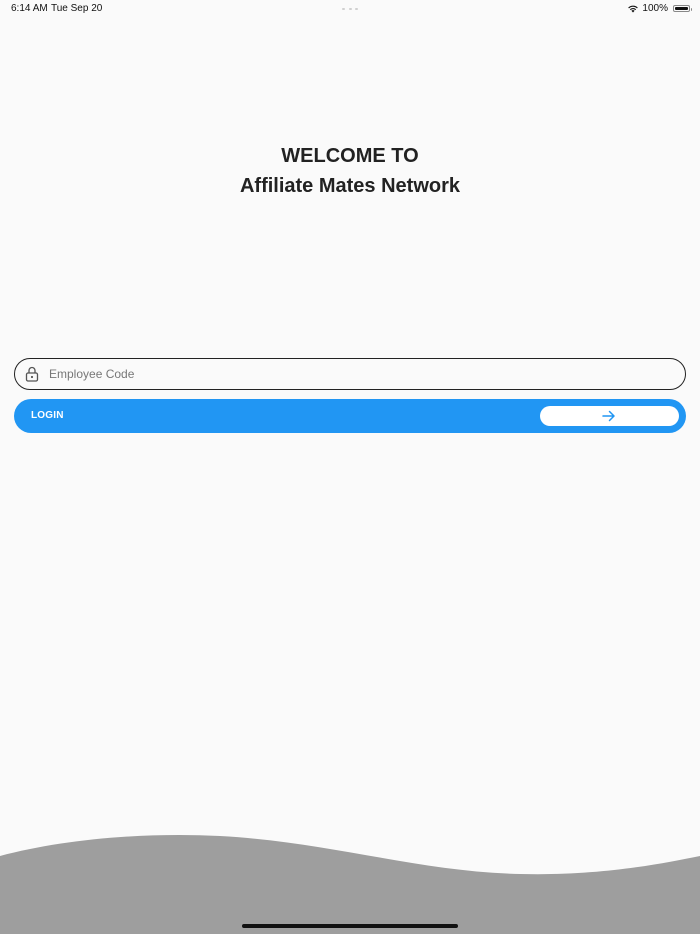 The width and height of the screenshot is (700, 934). Describe the element at coordinates (655, 8) in the screenshot. I see `battery-percentage: 100%` at that location.